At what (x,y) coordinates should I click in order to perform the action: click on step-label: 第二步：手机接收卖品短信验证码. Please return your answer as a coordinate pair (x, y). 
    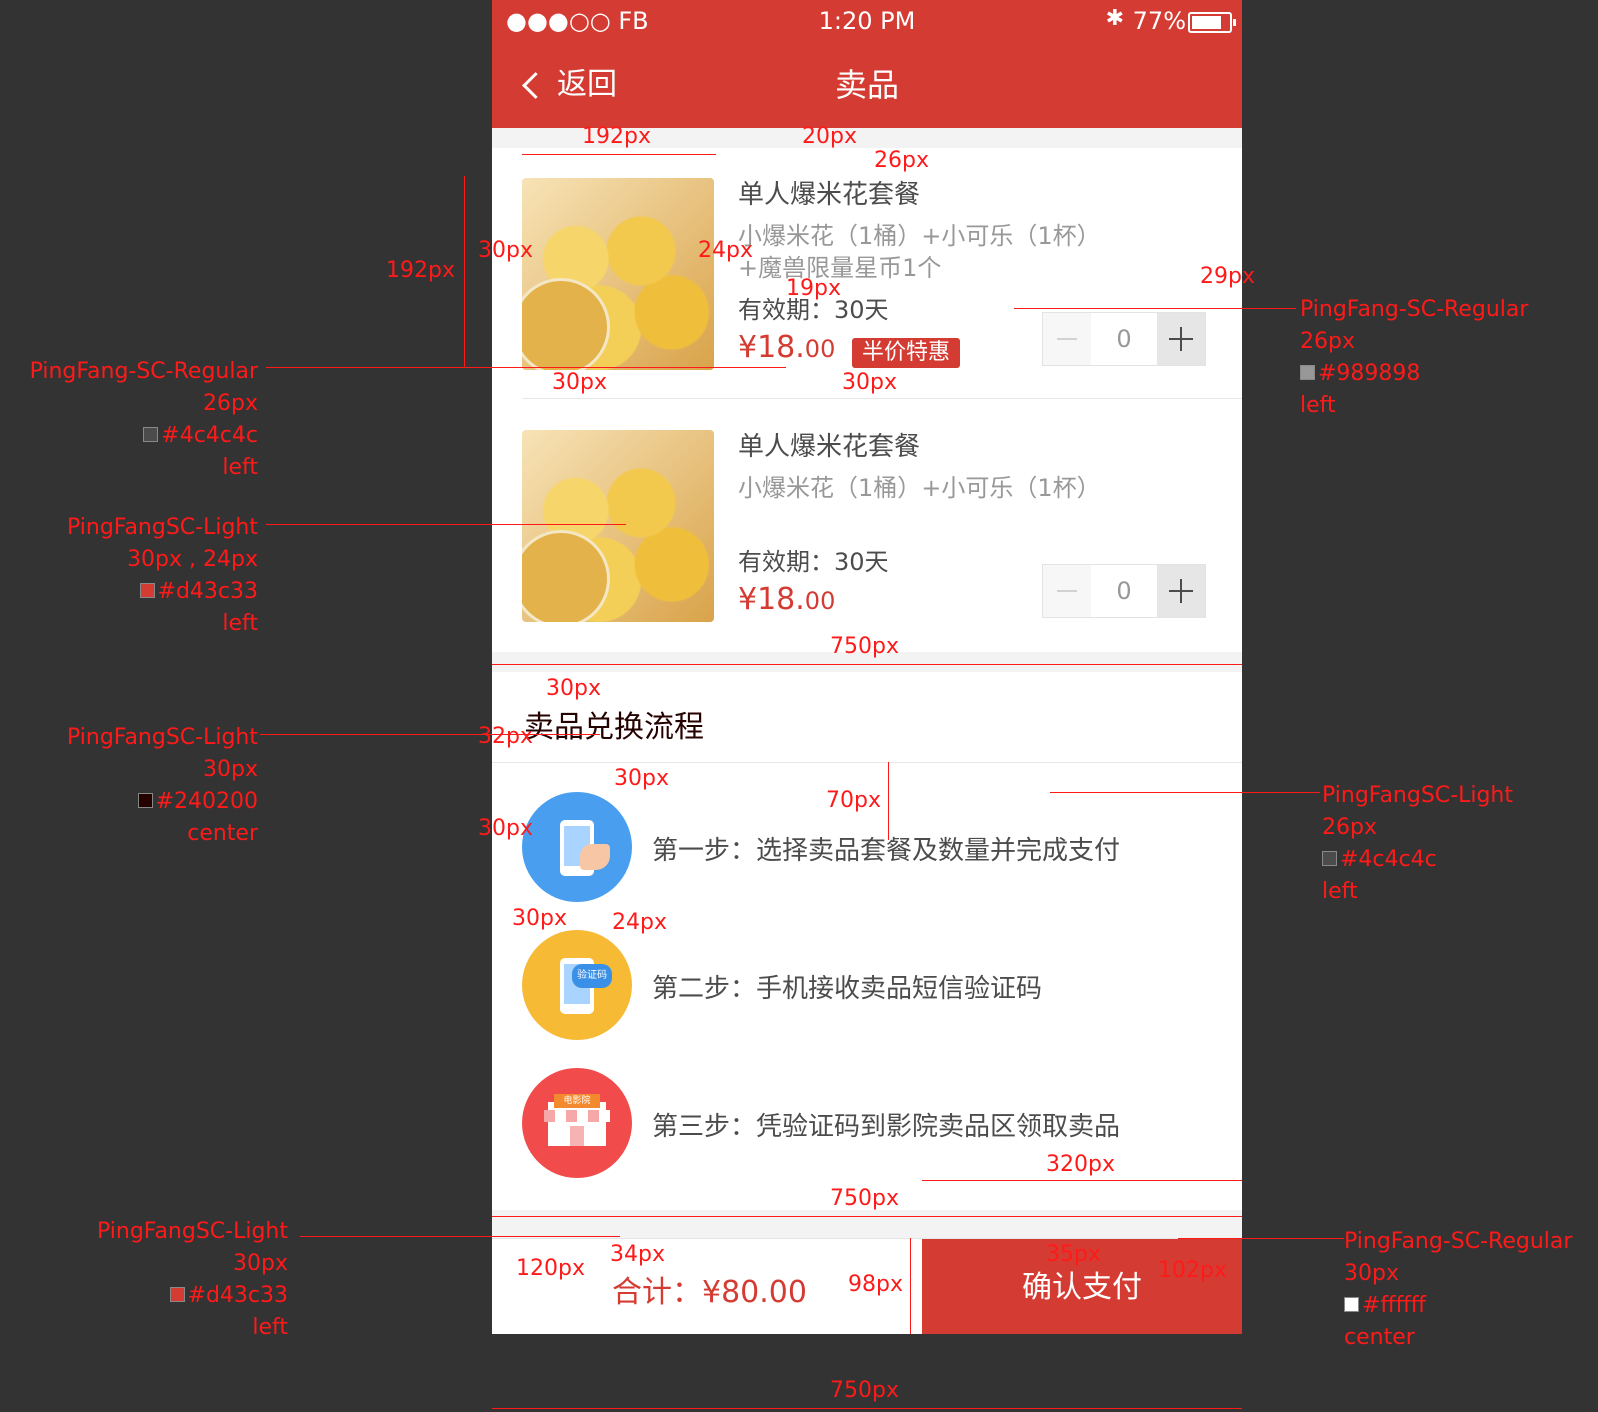
    Looking at the image, I should click on (847, 989).